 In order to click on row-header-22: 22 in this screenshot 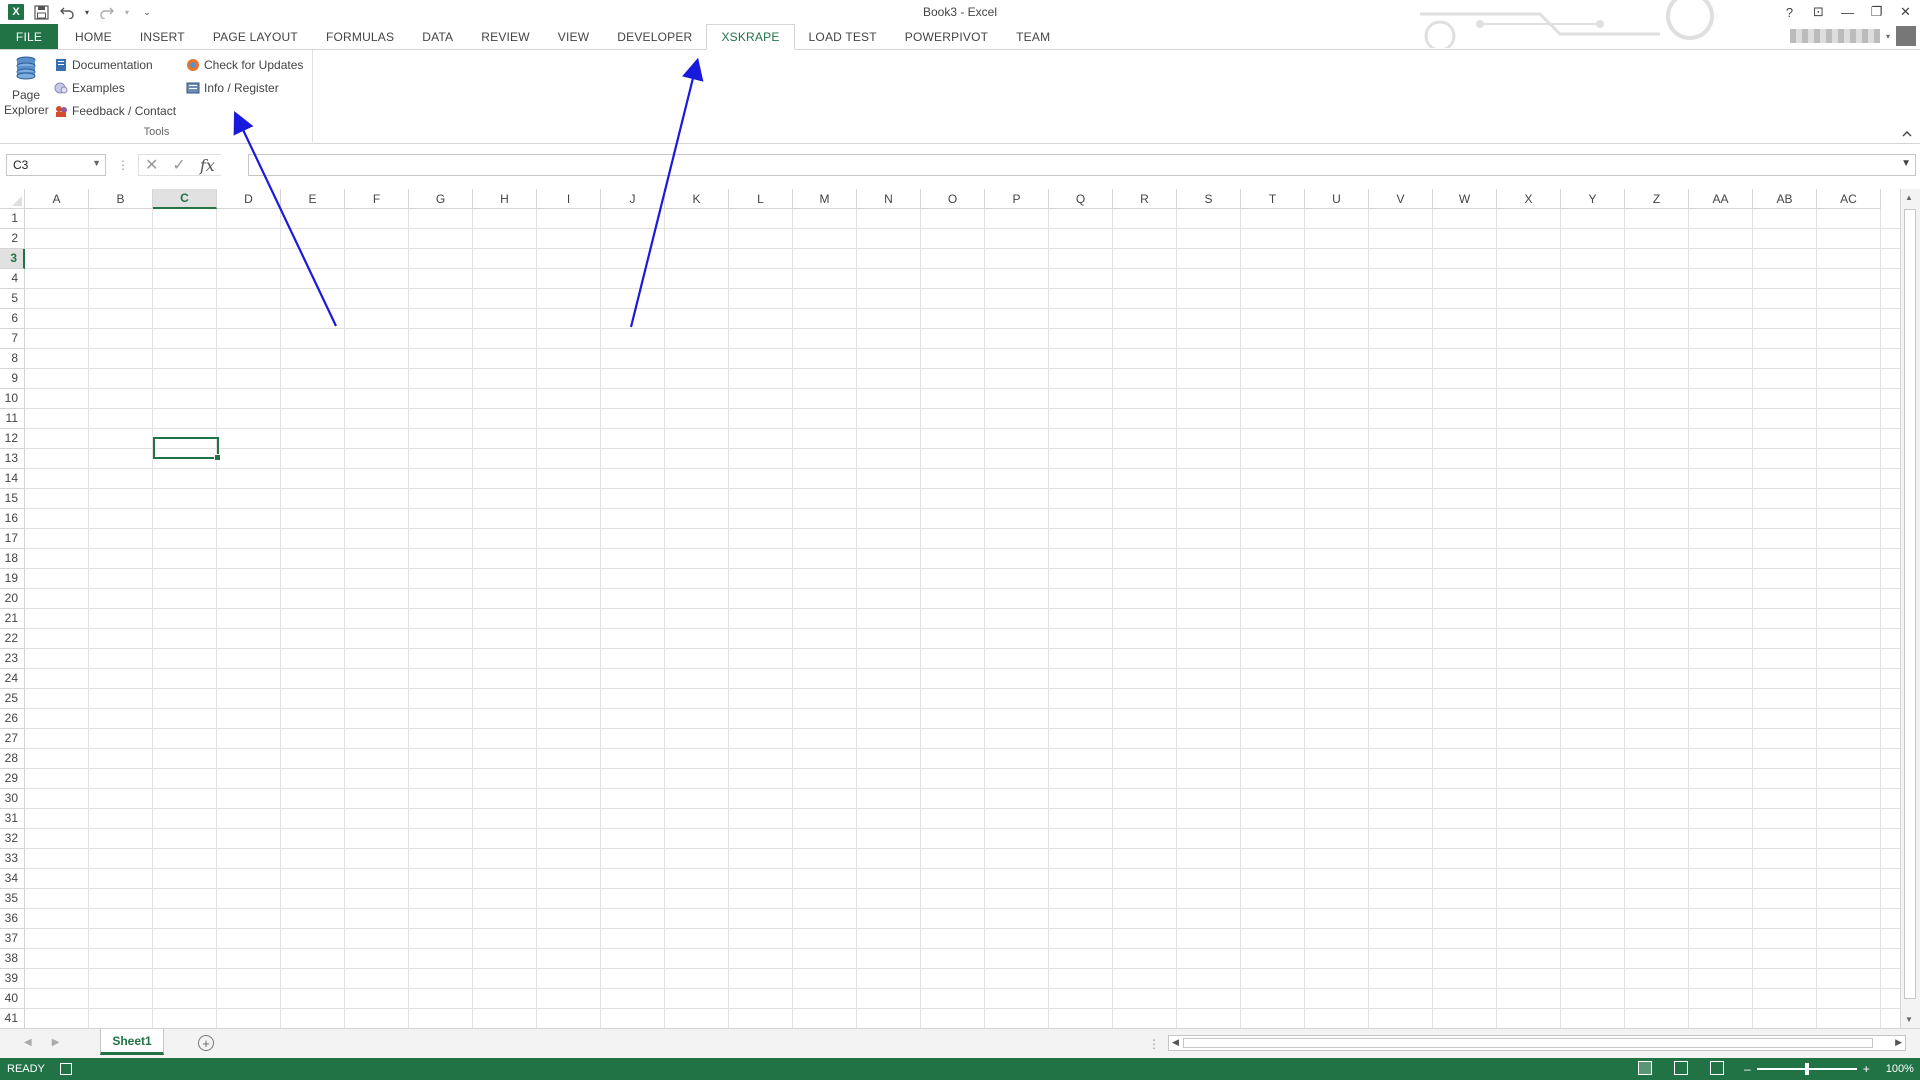, I will do `click(12, 639)`.